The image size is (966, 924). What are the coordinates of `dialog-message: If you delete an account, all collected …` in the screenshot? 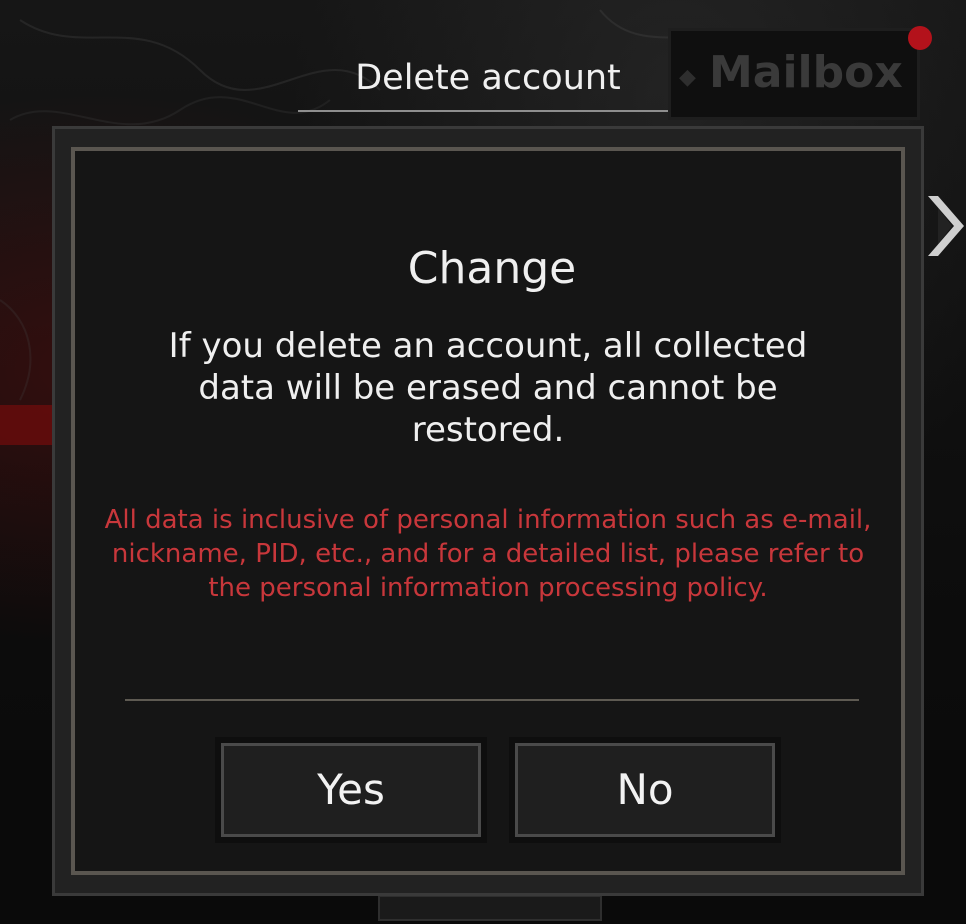 It's located at (488, 388).